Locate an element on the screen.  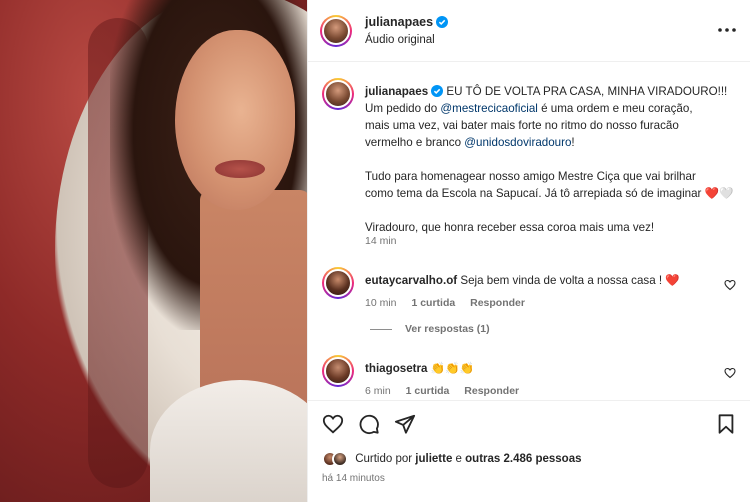
audio-label: Áudio original is located at coordinates (400, 40).